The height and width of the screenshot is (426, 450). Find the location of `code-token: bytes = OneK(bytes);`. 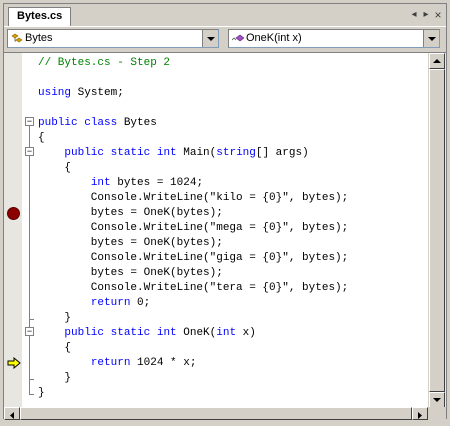

code-token: bytes = OneK(bytes); is located at coordinates (130, 213).